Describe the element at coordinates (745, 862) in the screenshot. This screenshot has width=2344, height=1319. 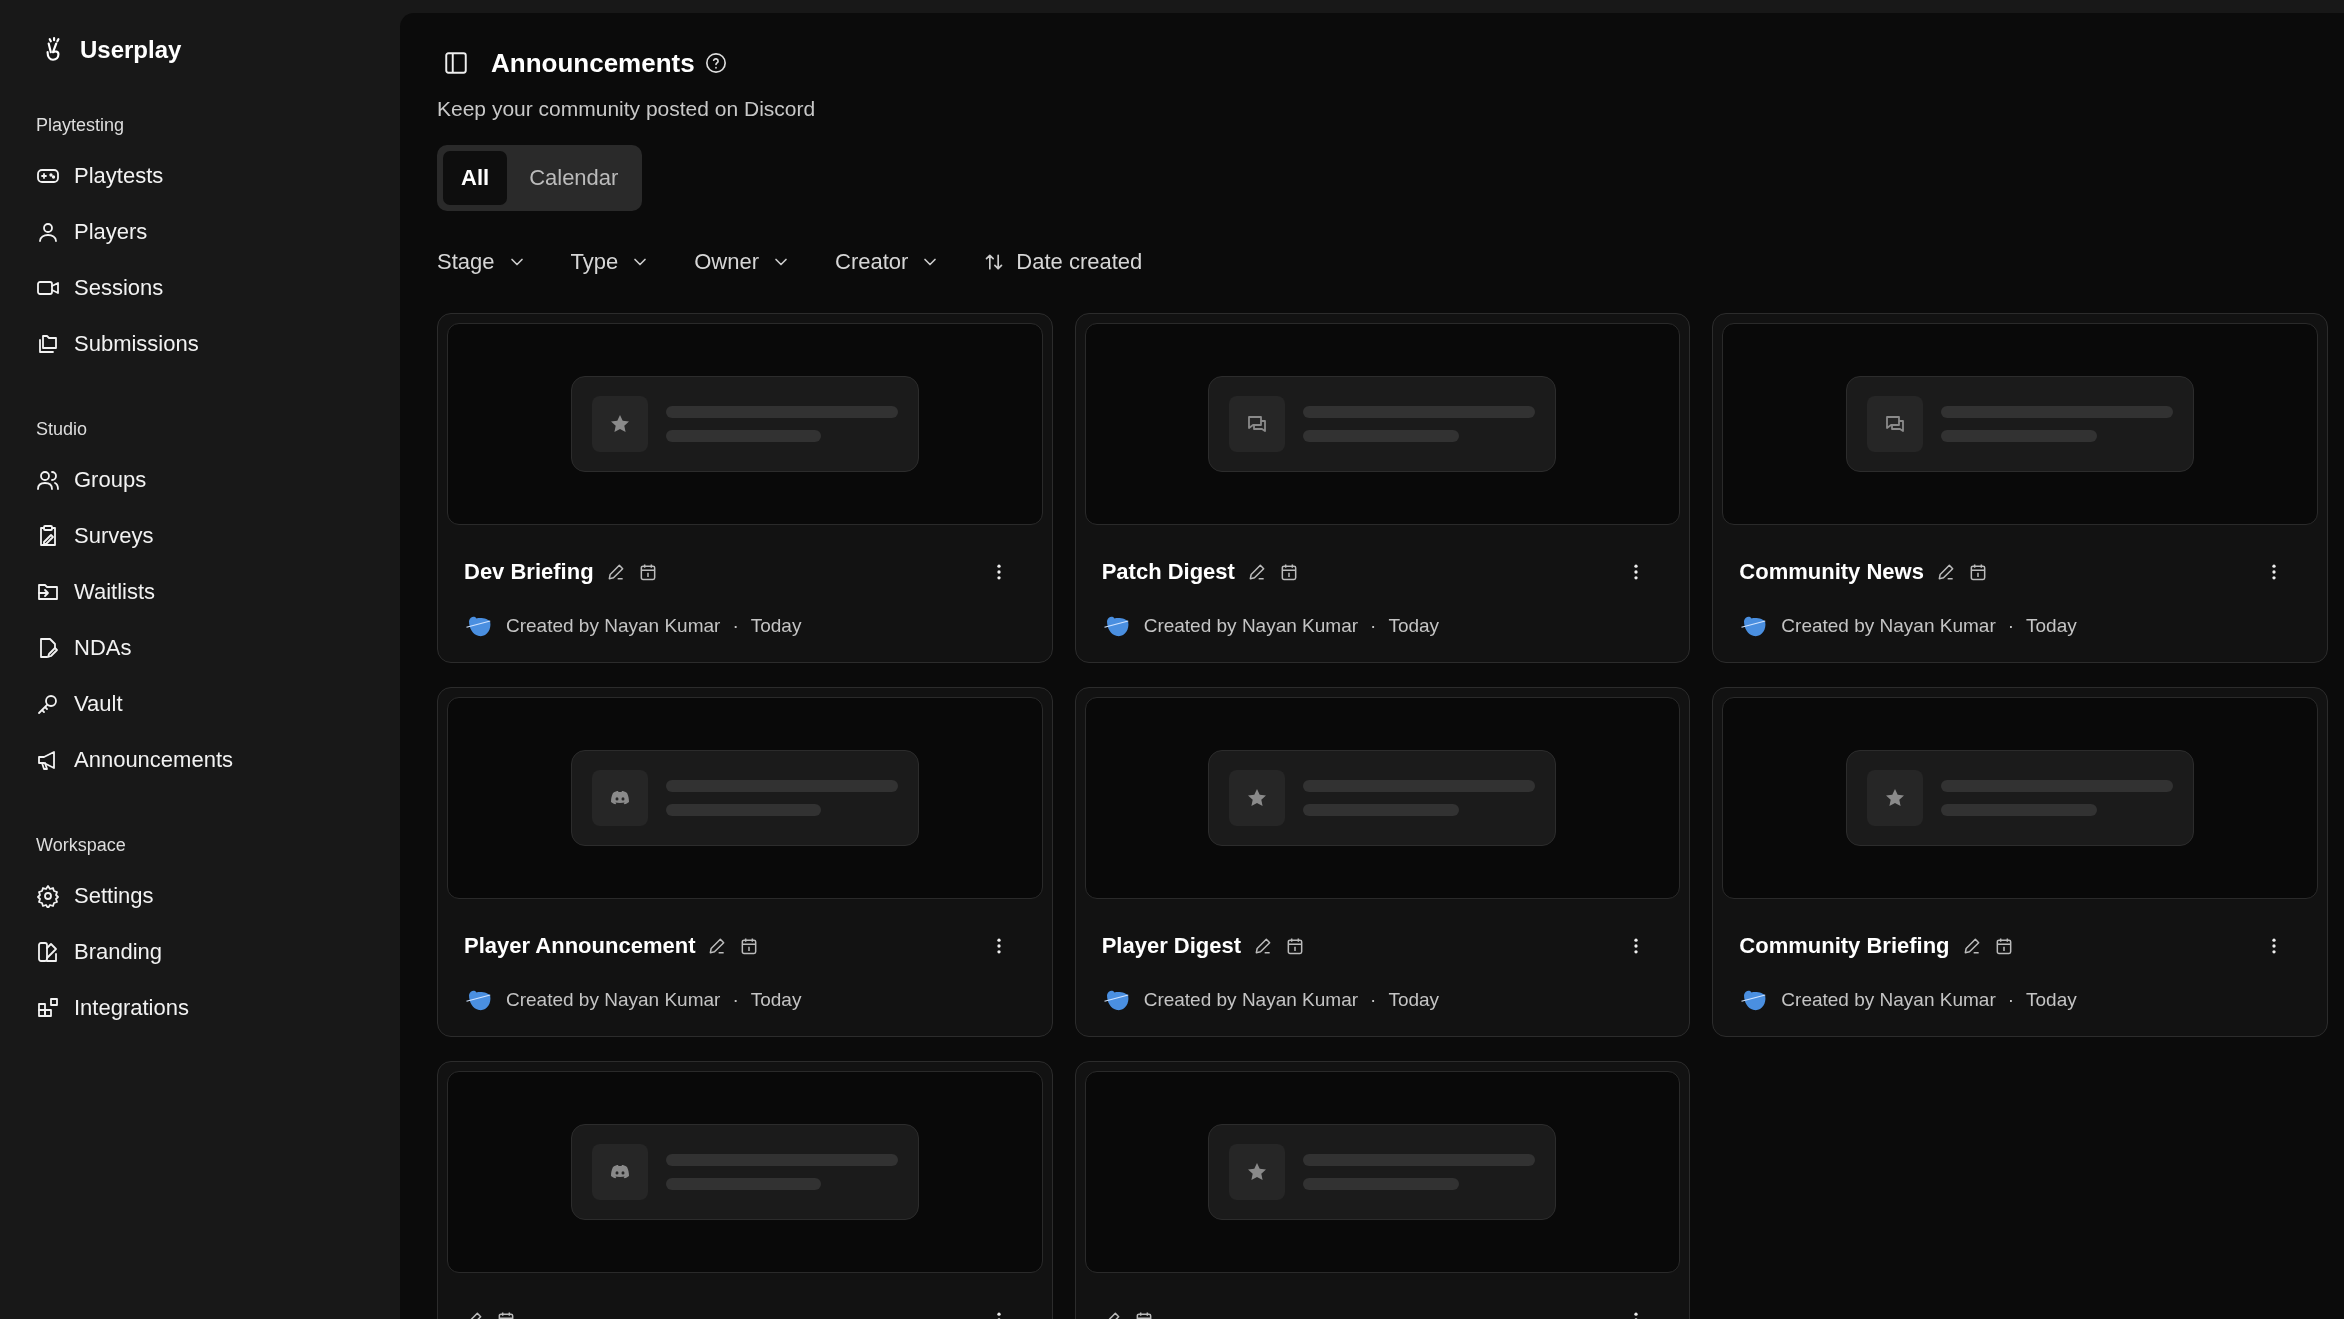
I see `announcement-card: Player Announcement Created by Nayan Kumar · Today` at that location.